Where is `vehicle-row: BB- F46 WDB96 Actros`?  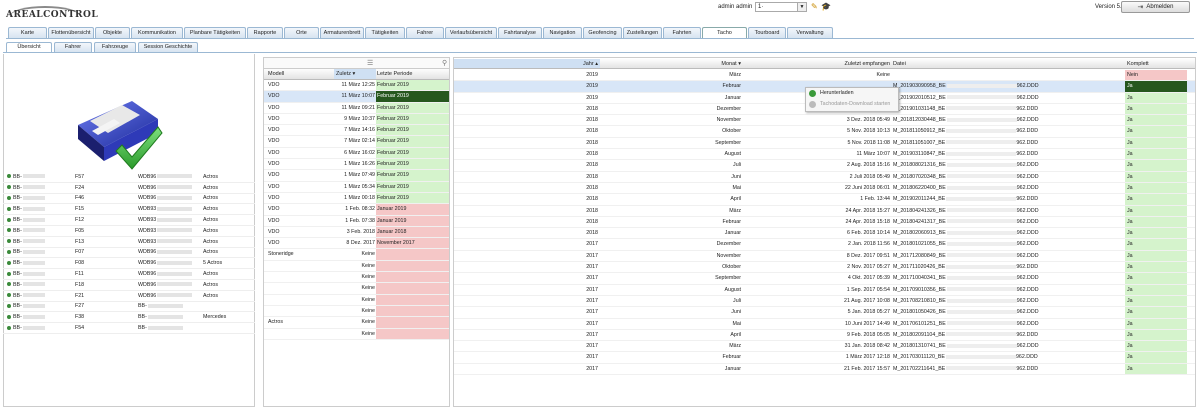 vehicle-row: BB- F46 WDB96 Actros is located at coordinates (129, 199).